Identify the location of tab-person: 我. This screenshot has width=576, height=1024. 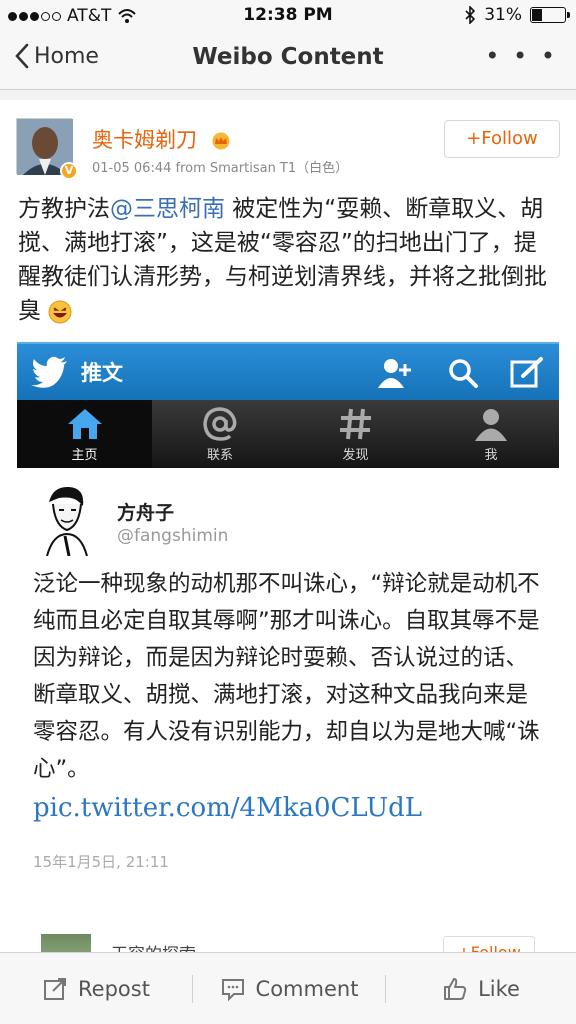
(491, 434).